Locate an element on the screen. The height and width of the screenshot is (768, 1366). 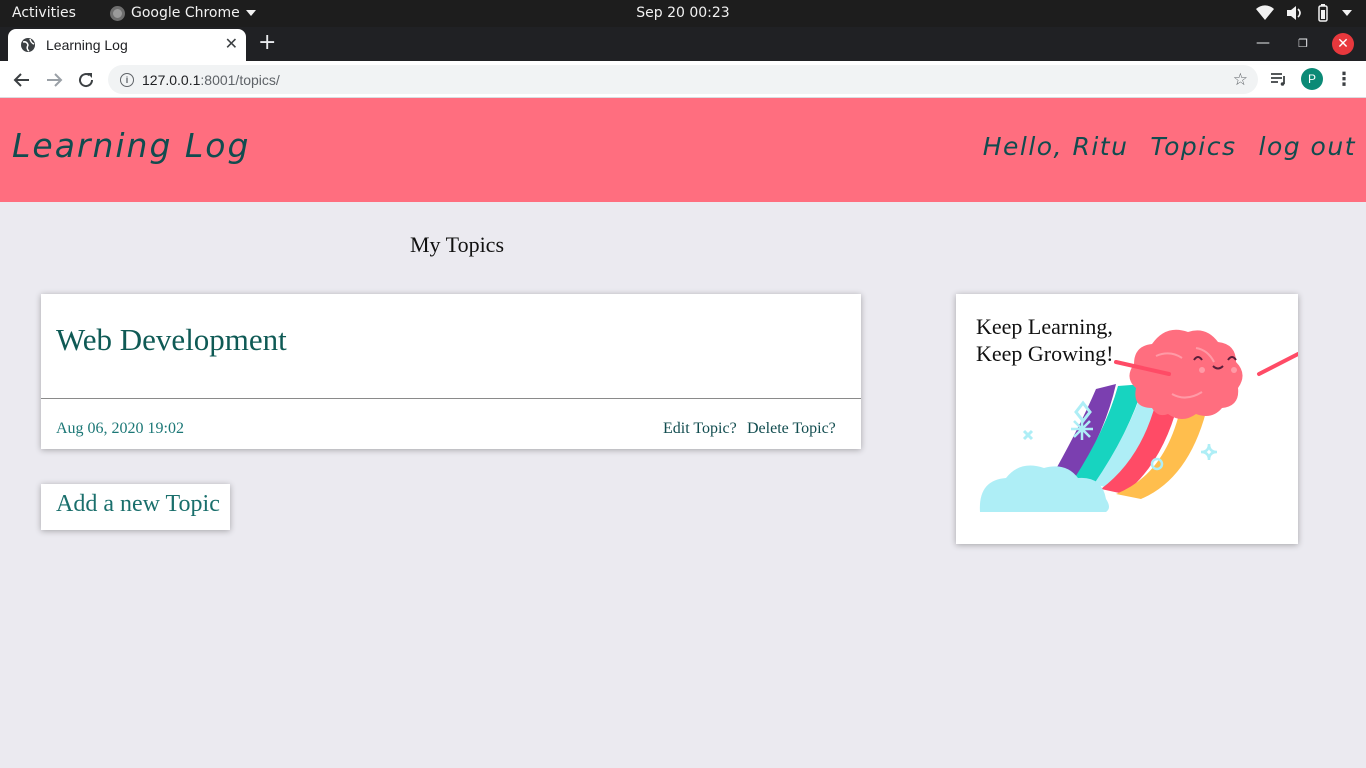
app-menu-label: Google Chrome is located at coordinates (185, 13).